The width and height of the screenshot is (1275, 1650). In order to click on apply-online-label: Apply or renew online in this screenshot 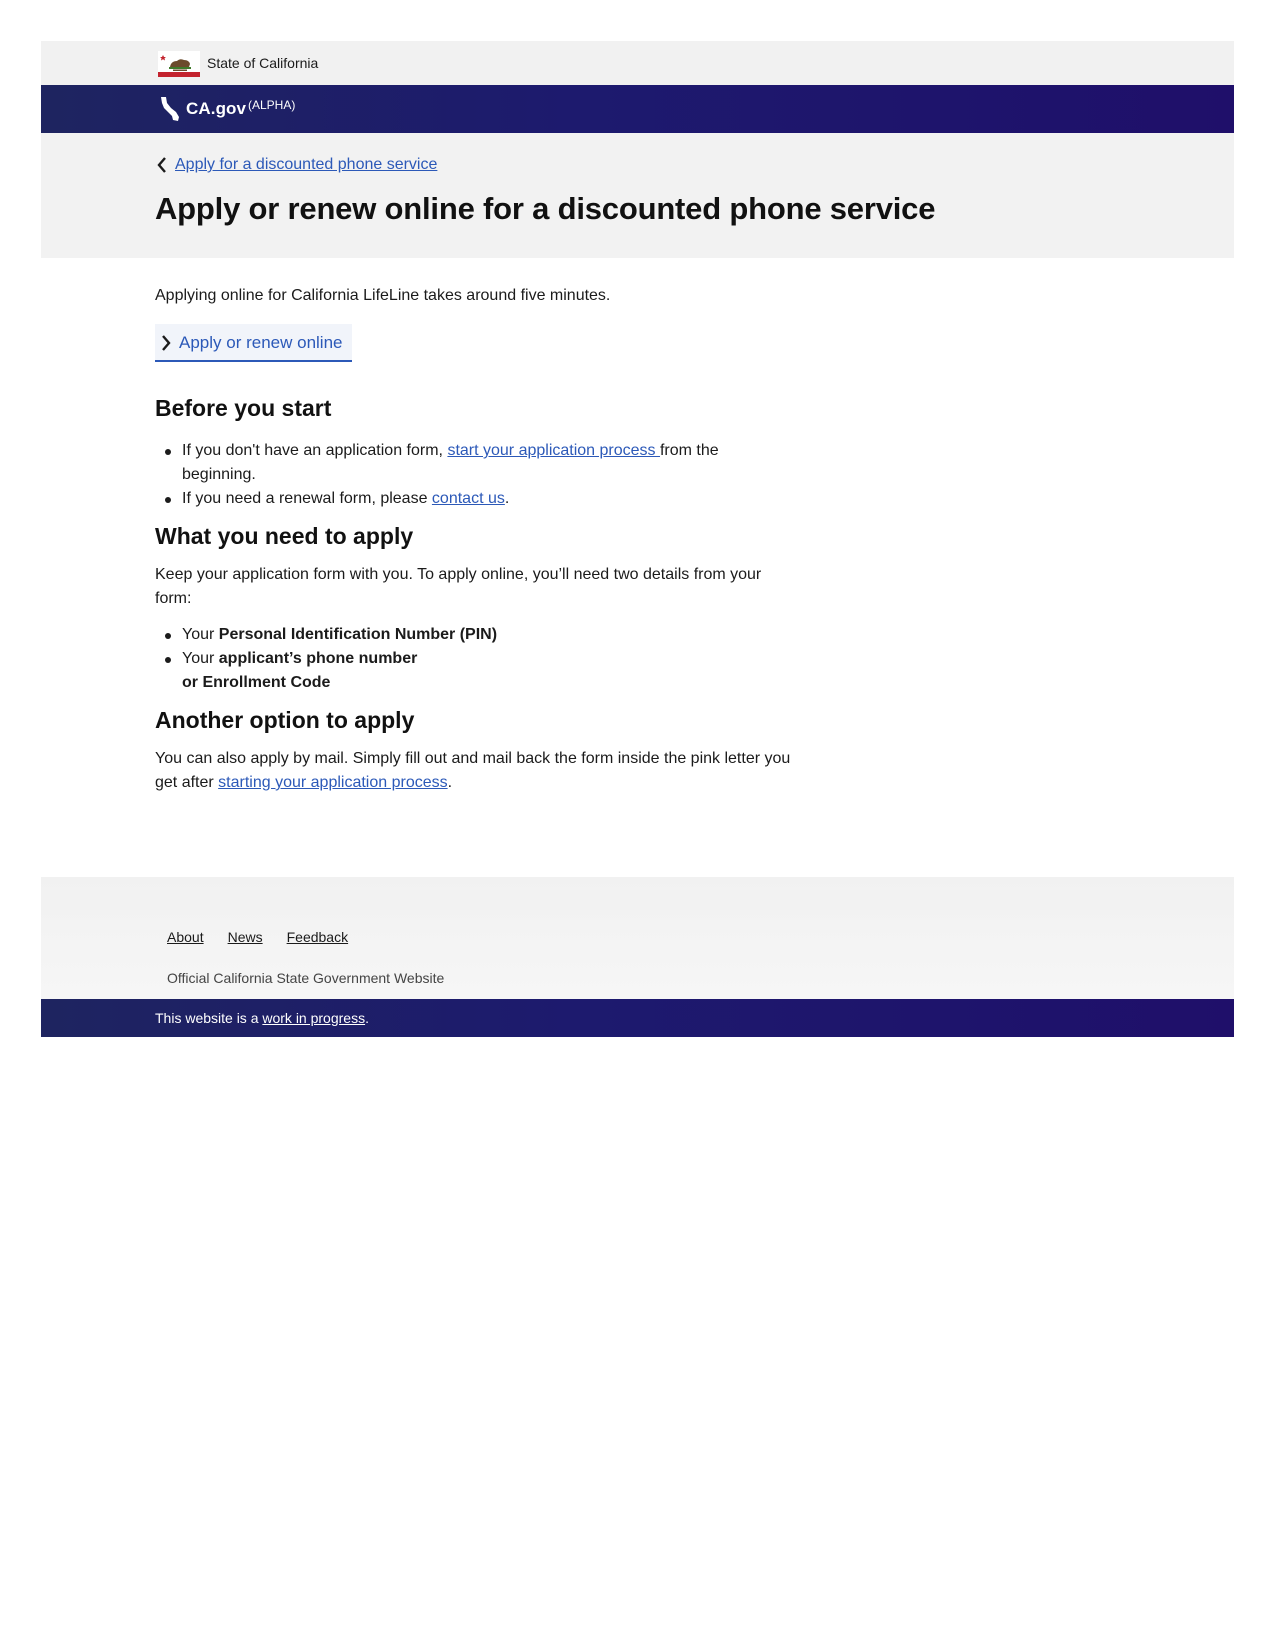, I will do `click(261, 342)`.